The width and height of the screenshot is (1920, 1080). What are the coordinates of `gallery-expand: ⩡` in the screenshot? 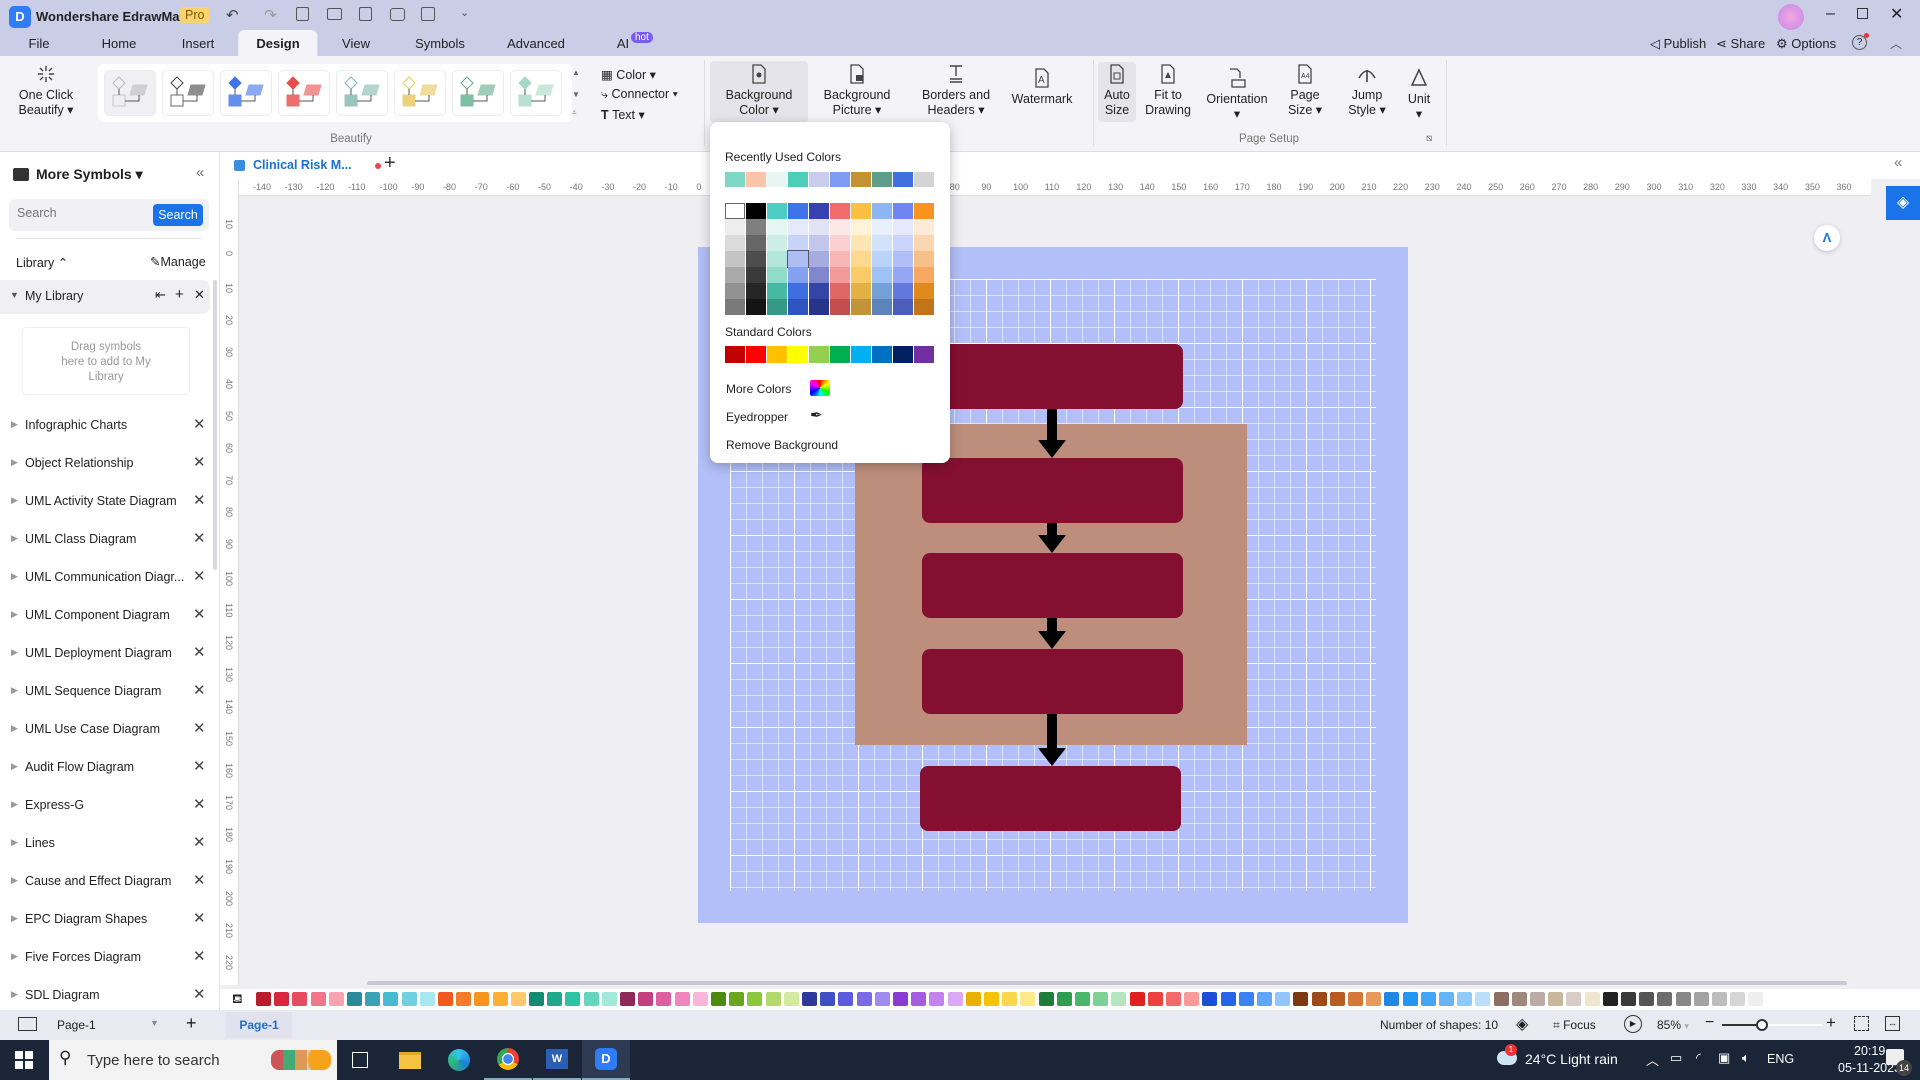 It's located at (574, 113).